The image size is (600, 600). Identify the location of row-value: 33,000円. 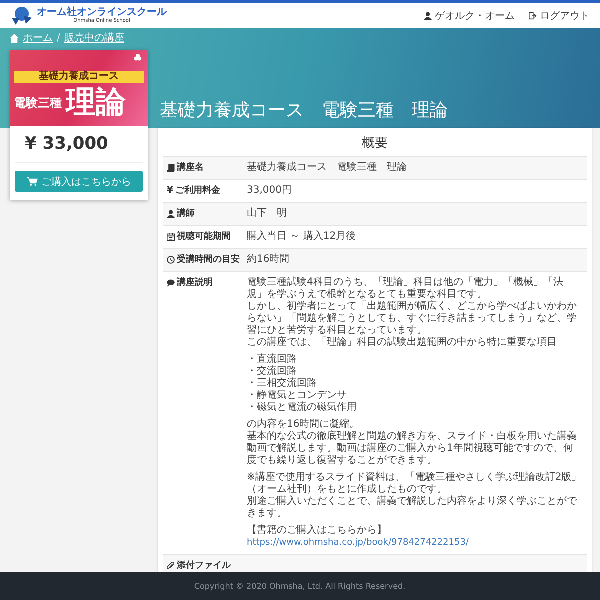
(269, 191).